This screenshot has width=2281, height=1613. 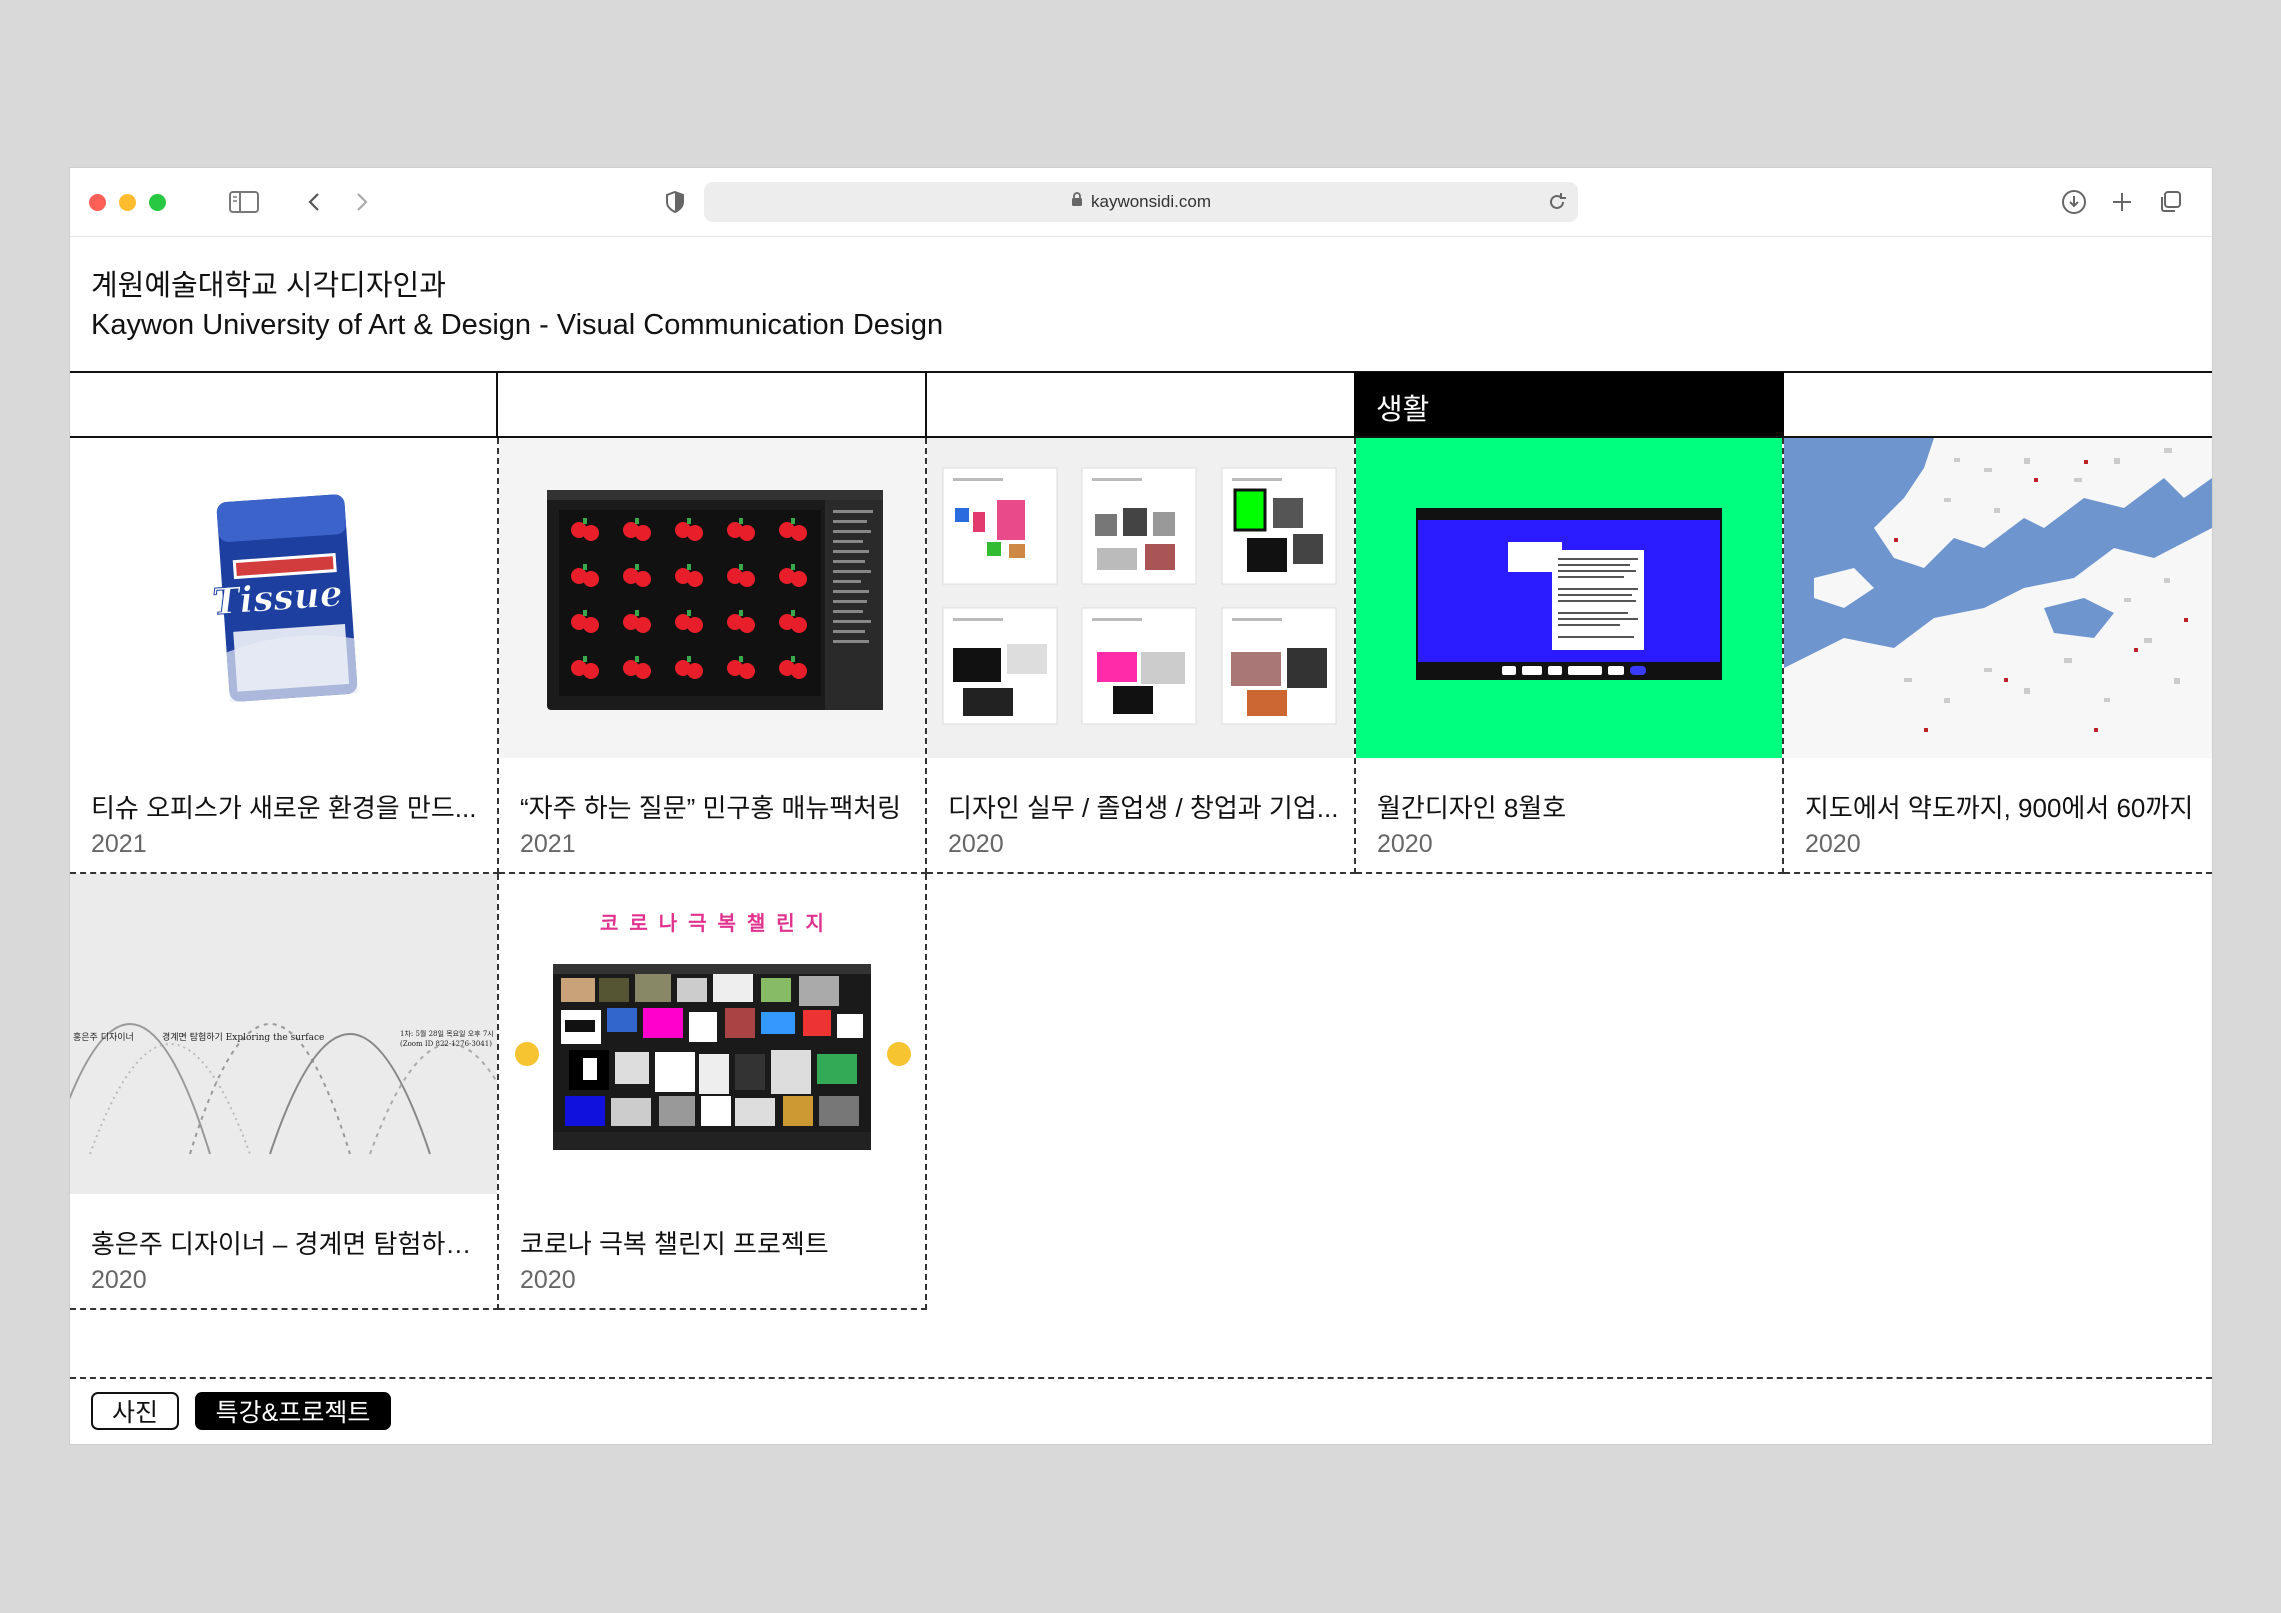 What do you see at coordinates (1999, 808) in the screenshot?
I see `post-title: 지도에서 약도까지, 900에서 60까지` at bounding box center [1999, 808].